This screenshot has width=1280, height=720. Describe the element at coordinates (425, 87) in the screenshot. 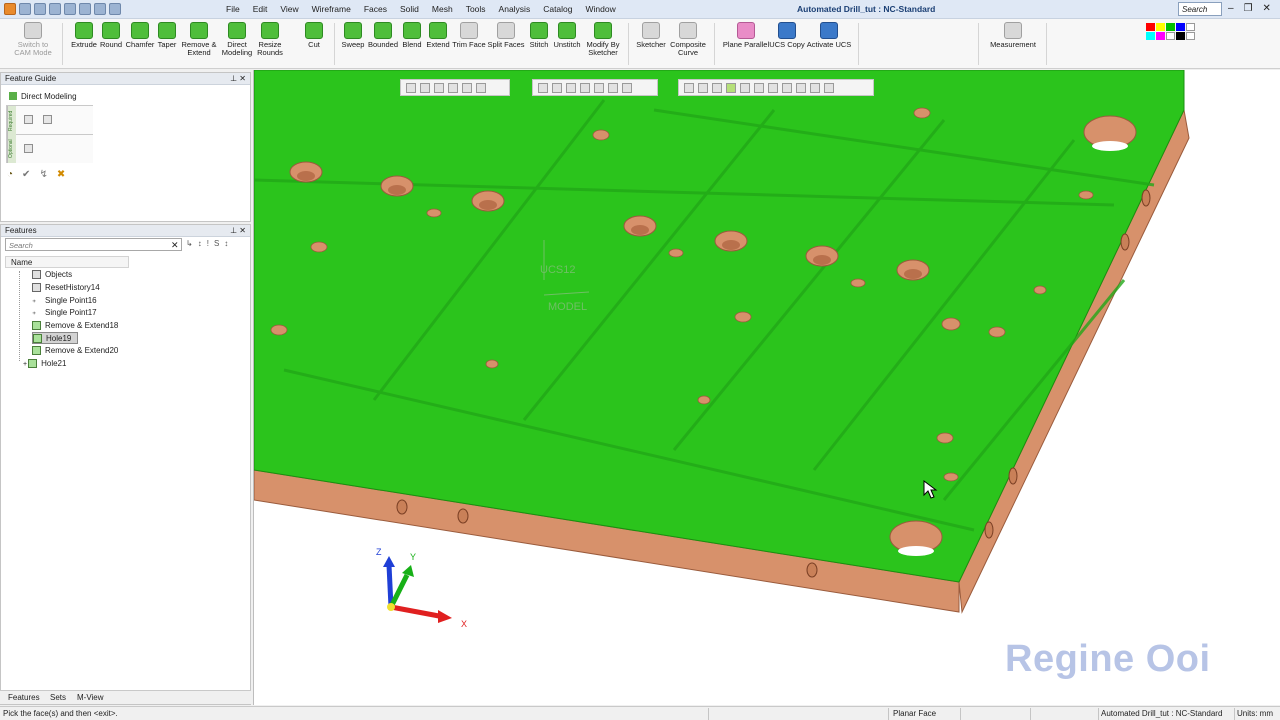

I see `box-select-icon` at that location.